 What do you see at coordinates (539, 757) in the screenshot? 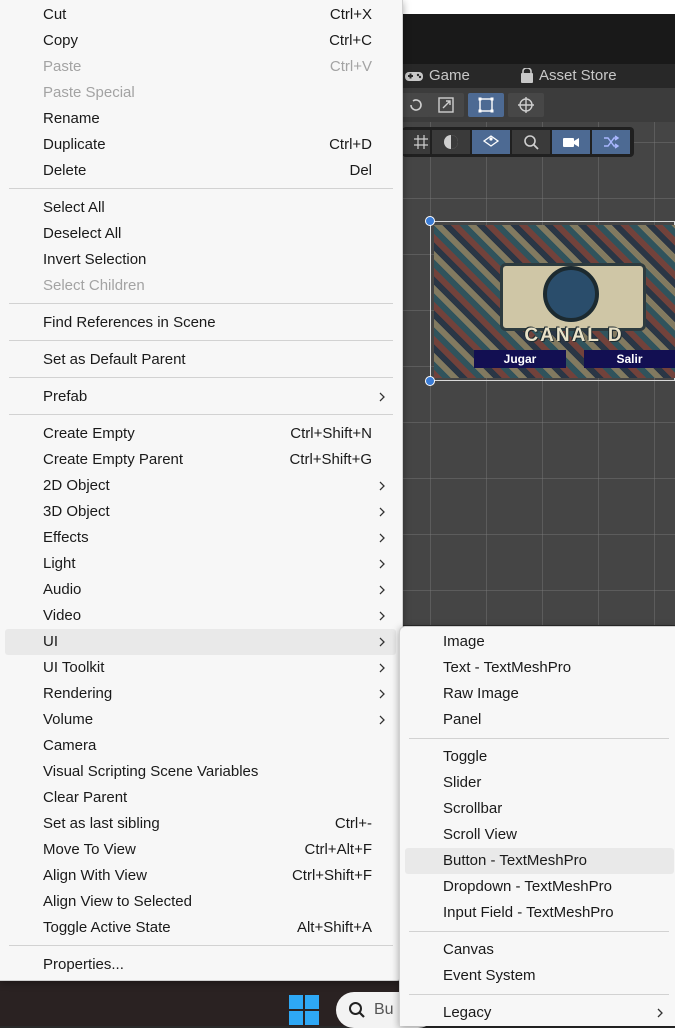
I see `submenu-item-toggle: Toggle` at bounding box center [539, 757].